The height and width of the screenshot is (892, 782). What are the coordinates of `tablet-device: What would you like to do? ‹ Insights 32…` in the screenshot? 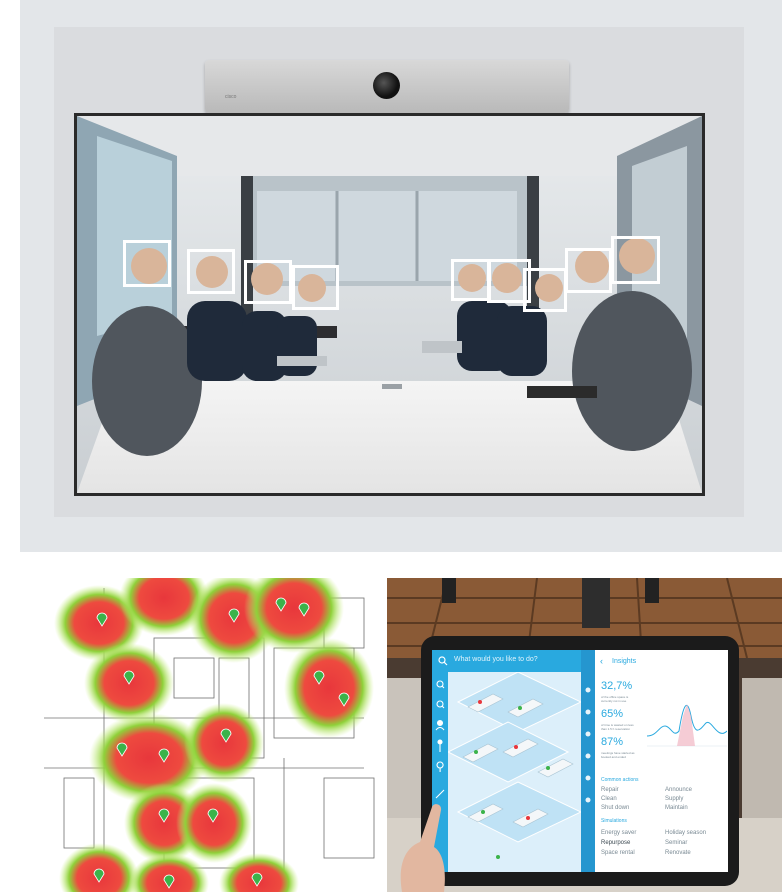 It's located at (580, 761).